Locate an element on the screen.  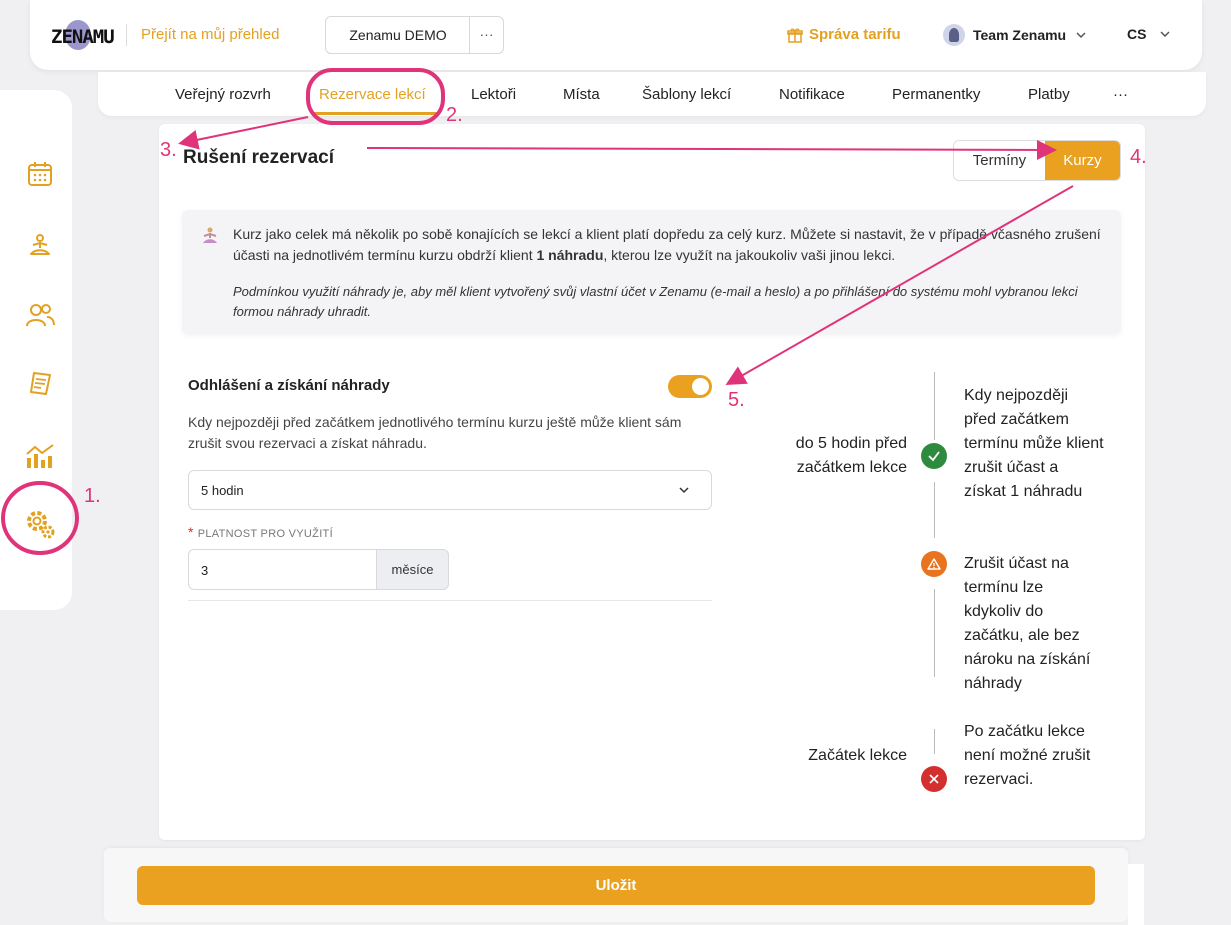
annotation-4: 4. is located at coordinates (1138, 157).